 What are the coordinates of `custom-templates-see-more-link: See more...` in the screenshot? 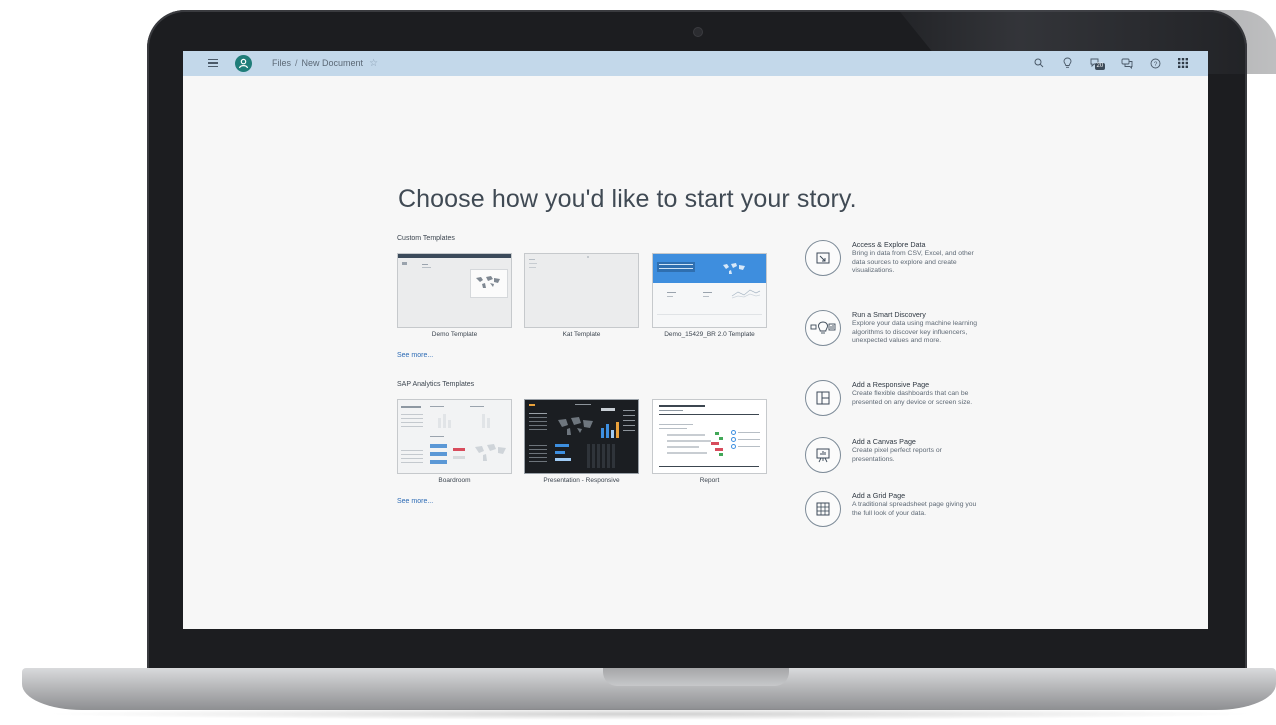 It's located at (415, 355).